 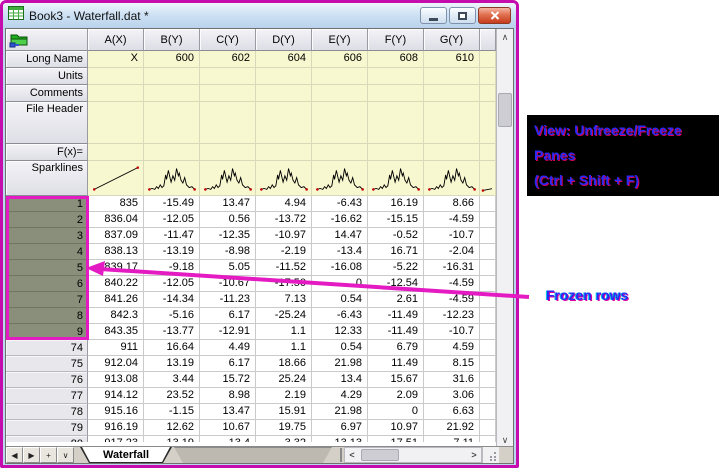 I want to click on cell: 913.08, so click(x=116, y=380).